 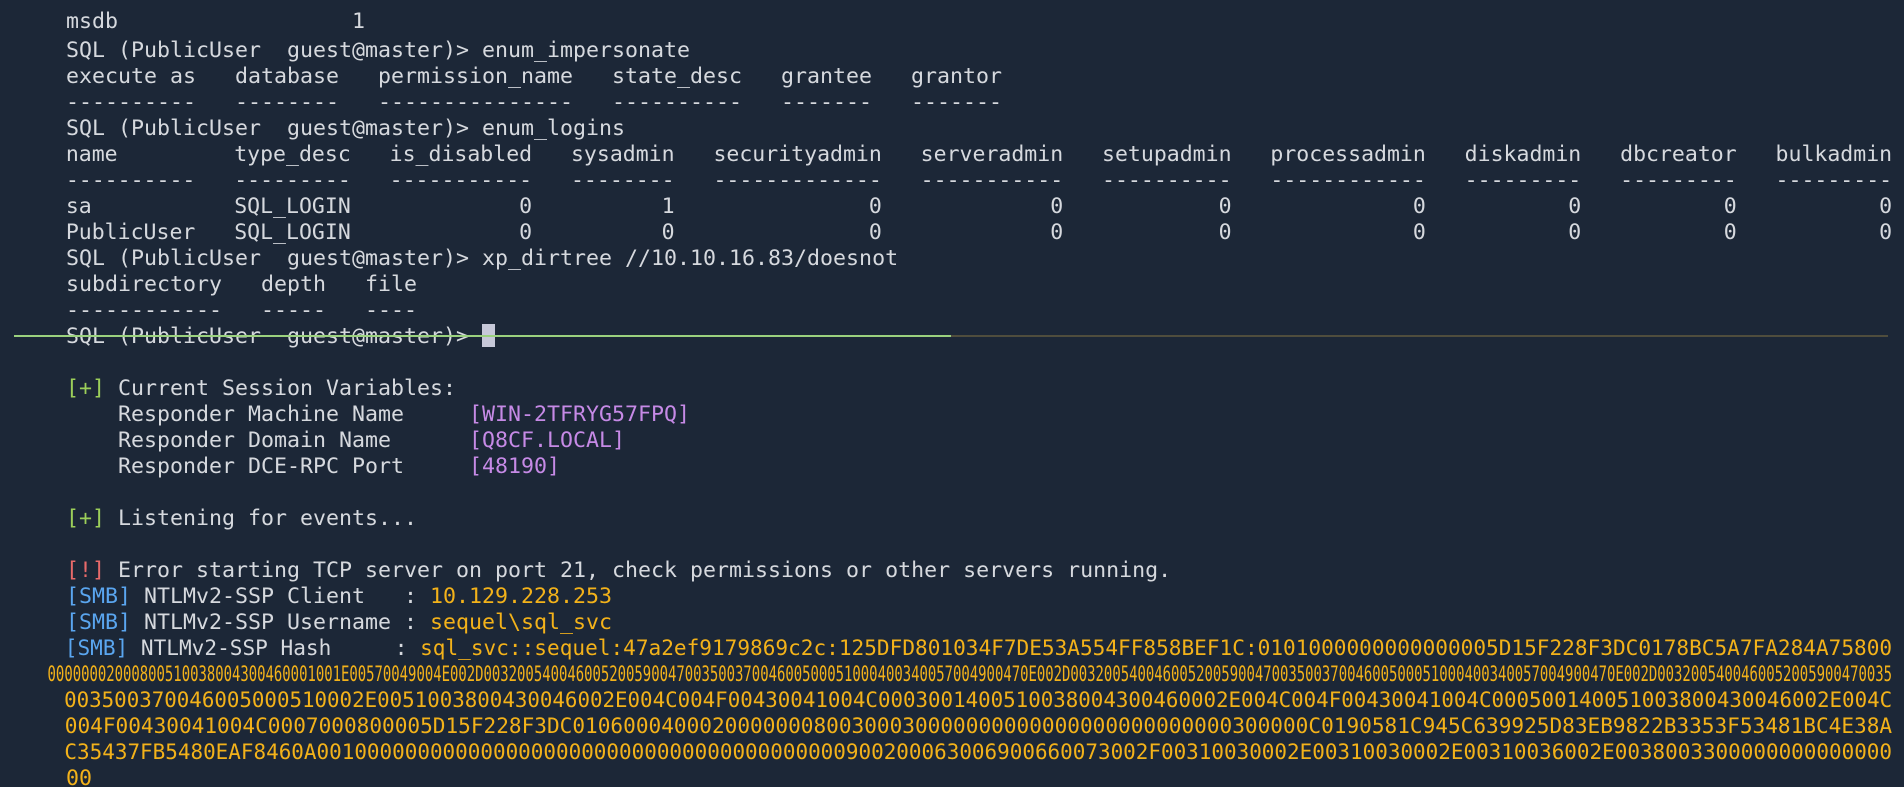 I want to click on info-tag: [+], so click(x=86, y=518).